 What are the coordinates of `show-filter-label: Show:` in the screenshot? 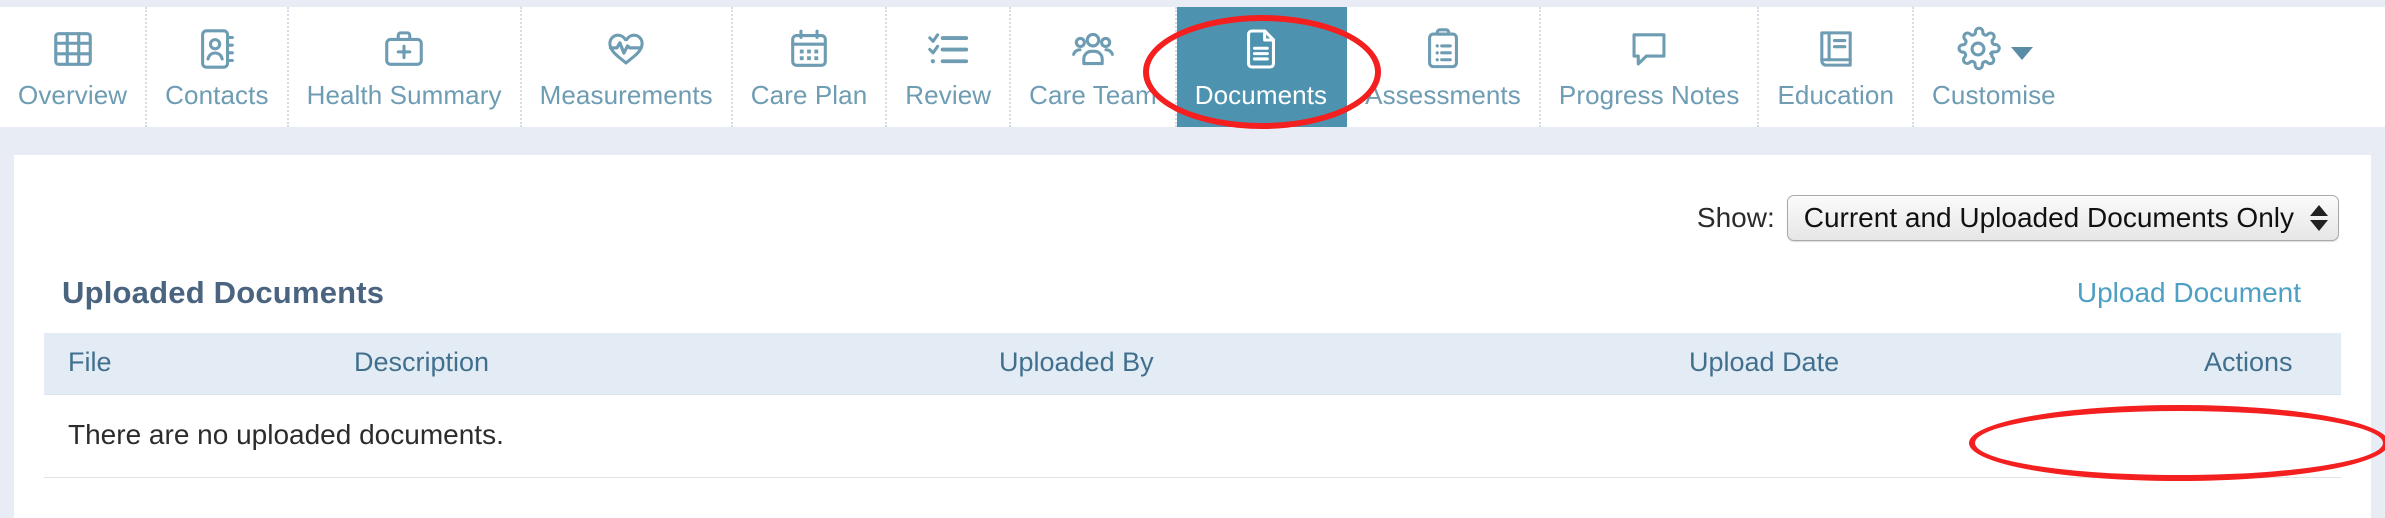 It's located at (1735, 217).